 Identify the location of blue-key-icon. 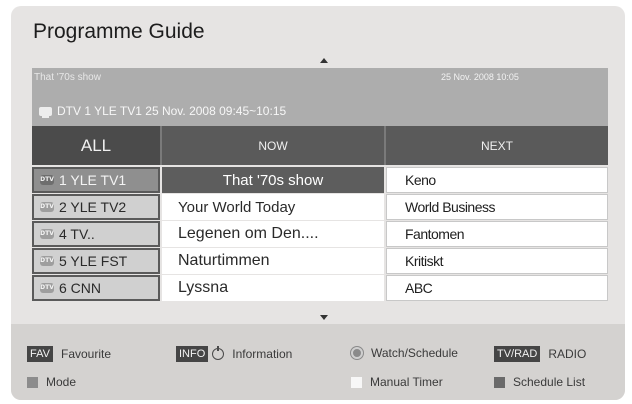
(499, 382).